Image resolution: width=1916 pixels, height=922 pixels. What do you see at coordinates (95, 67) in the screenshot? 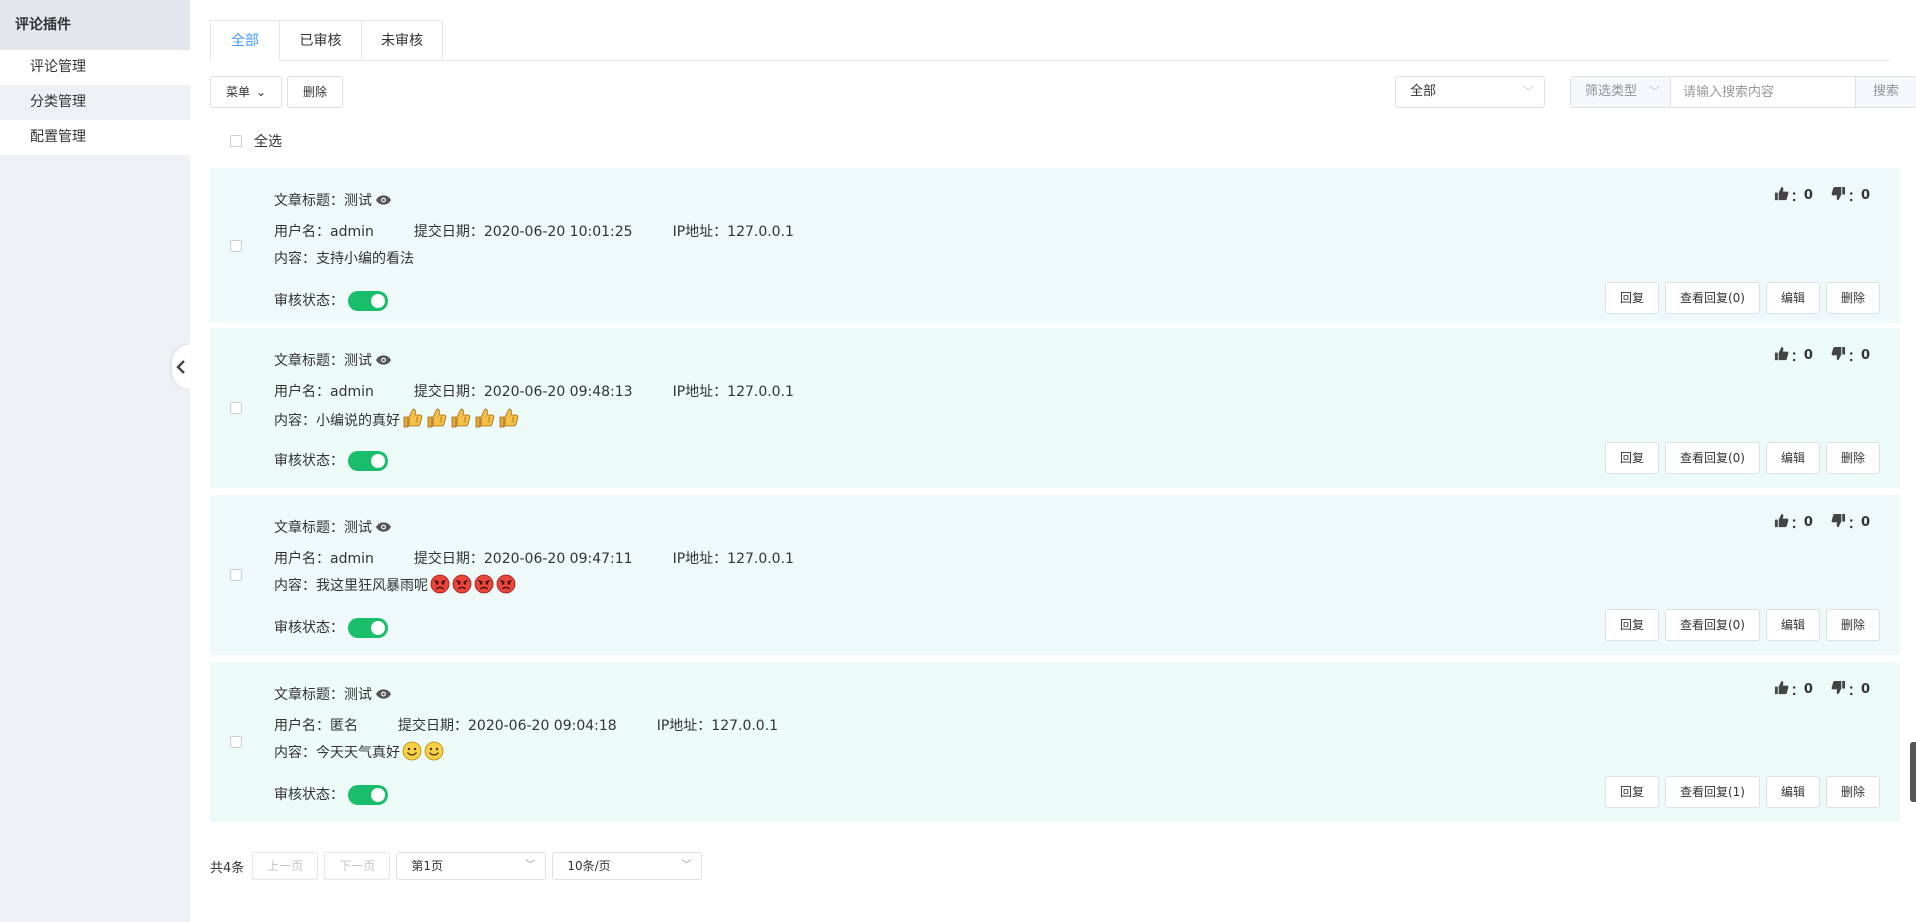
I see `sidebar-item-comment-management: 评论管理` at bounding box center [95, 67].